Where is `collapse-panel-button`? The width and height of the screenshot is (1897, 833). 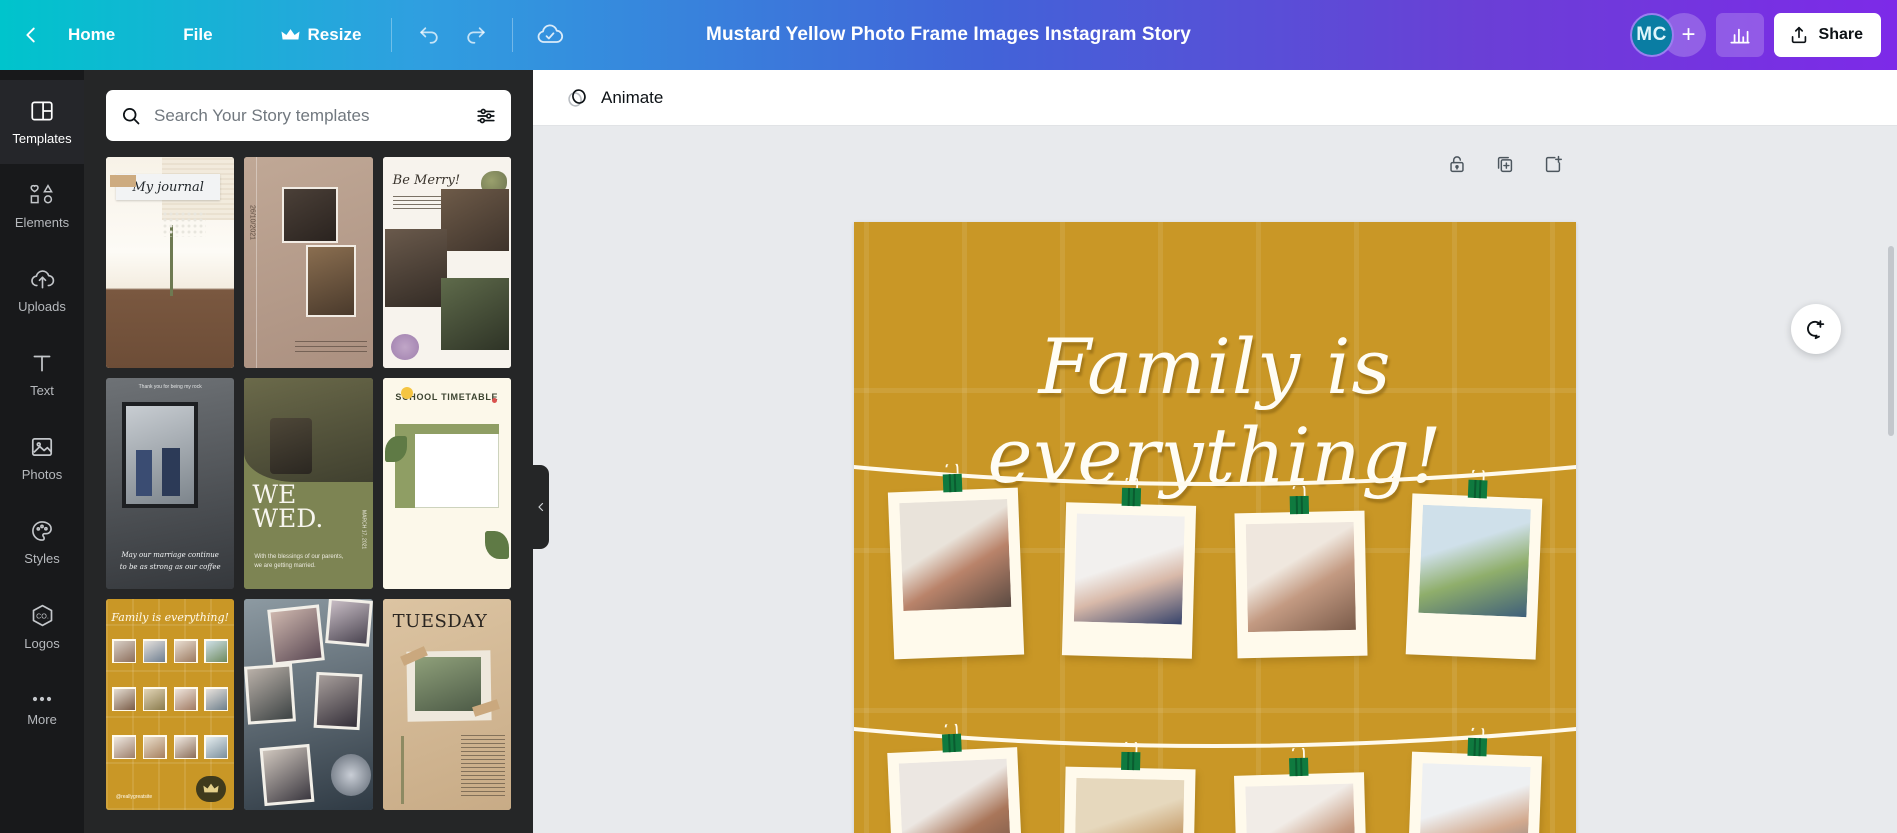 collapse-panel-button is located at coordinates (541, 507).